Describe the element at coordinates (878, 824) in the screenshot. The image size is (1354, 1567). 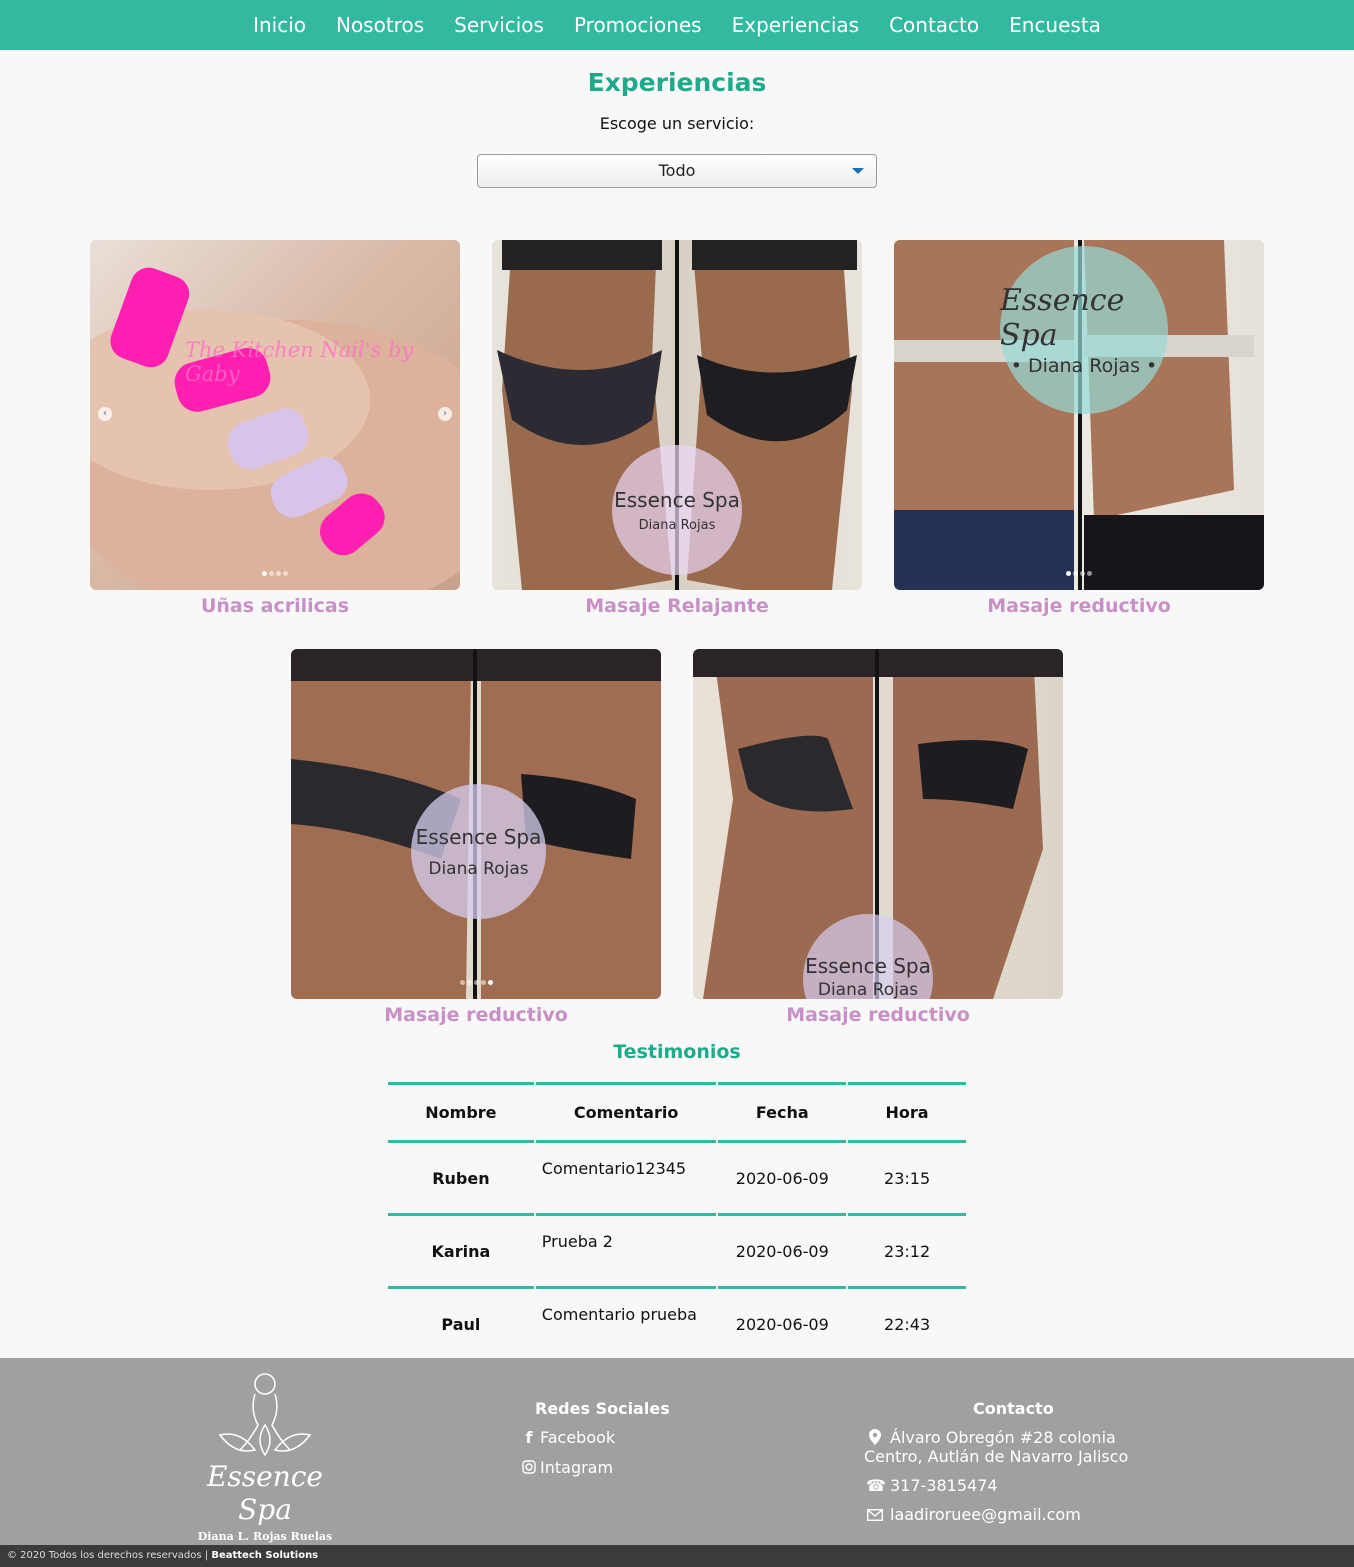
I see `gallery-image-reductivo-3: Essence Spa Diana Rojas` at that location.